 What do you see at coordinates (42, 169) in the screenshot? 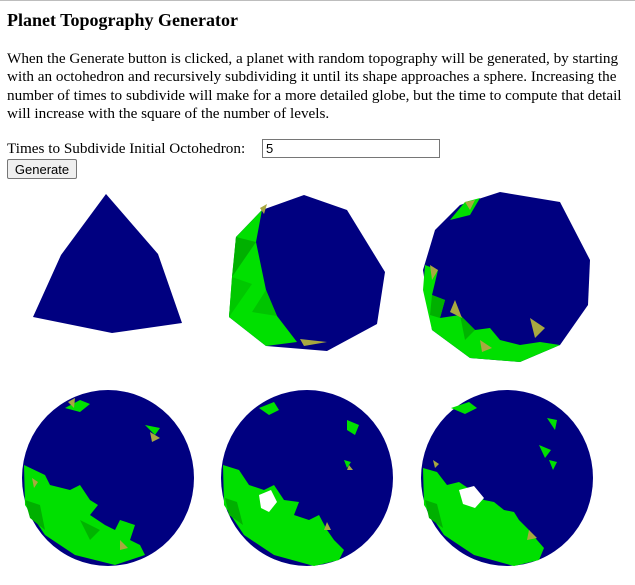
I see `generate-button: Generate` at bounding box center [42, 169].